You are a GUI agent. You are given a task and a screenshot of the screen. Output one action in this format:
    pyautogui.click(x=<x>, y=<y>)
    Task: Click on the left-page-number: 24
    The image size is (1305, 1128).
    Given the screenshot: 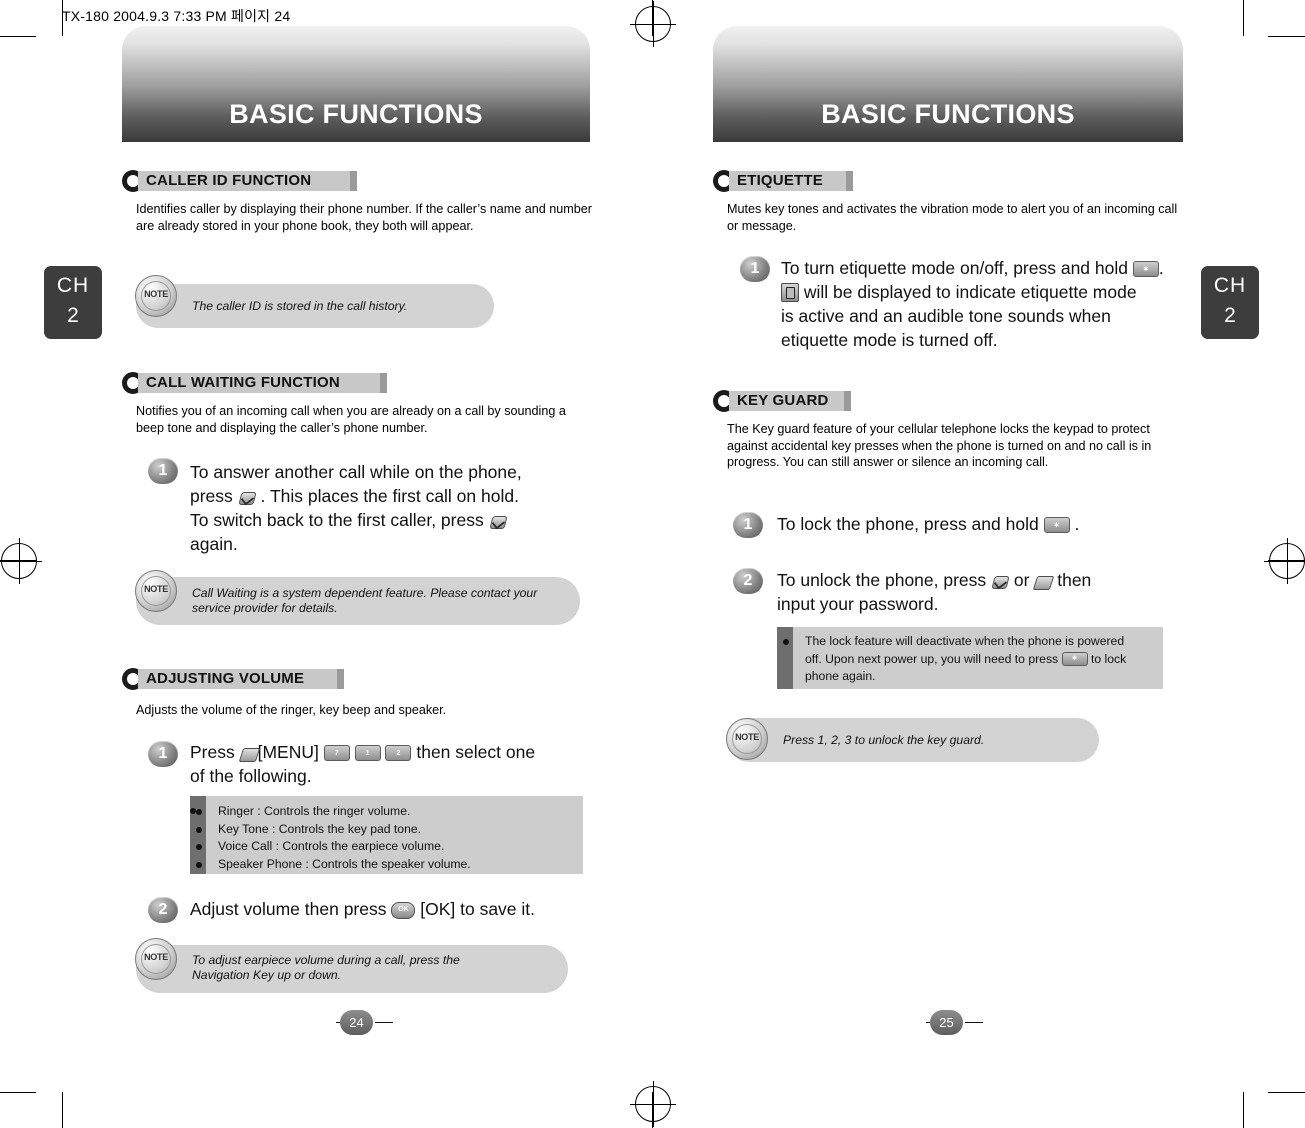 What is the action you would take?
    pyautogui.click(x=356, y=1022)
    